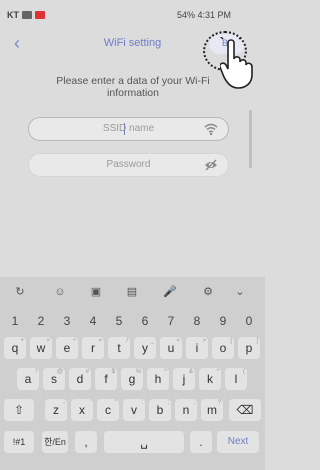  What do you see at coordinates (170, 292) in the screenshot?
I see `mic-icon: 🎤` at bounding box center [170, 292].